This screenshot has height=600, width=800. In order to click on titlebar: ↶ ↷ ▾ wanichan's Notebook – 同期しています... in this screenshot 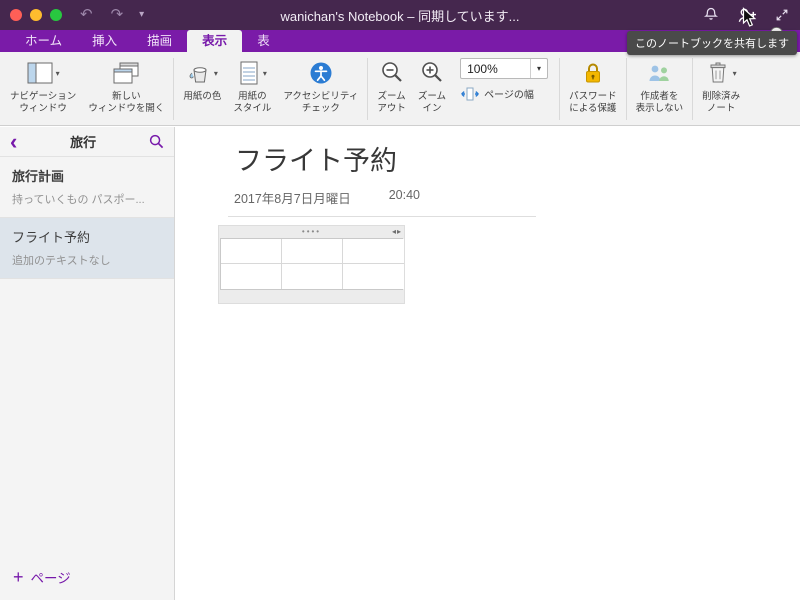, I will do `click(400, 15)`.